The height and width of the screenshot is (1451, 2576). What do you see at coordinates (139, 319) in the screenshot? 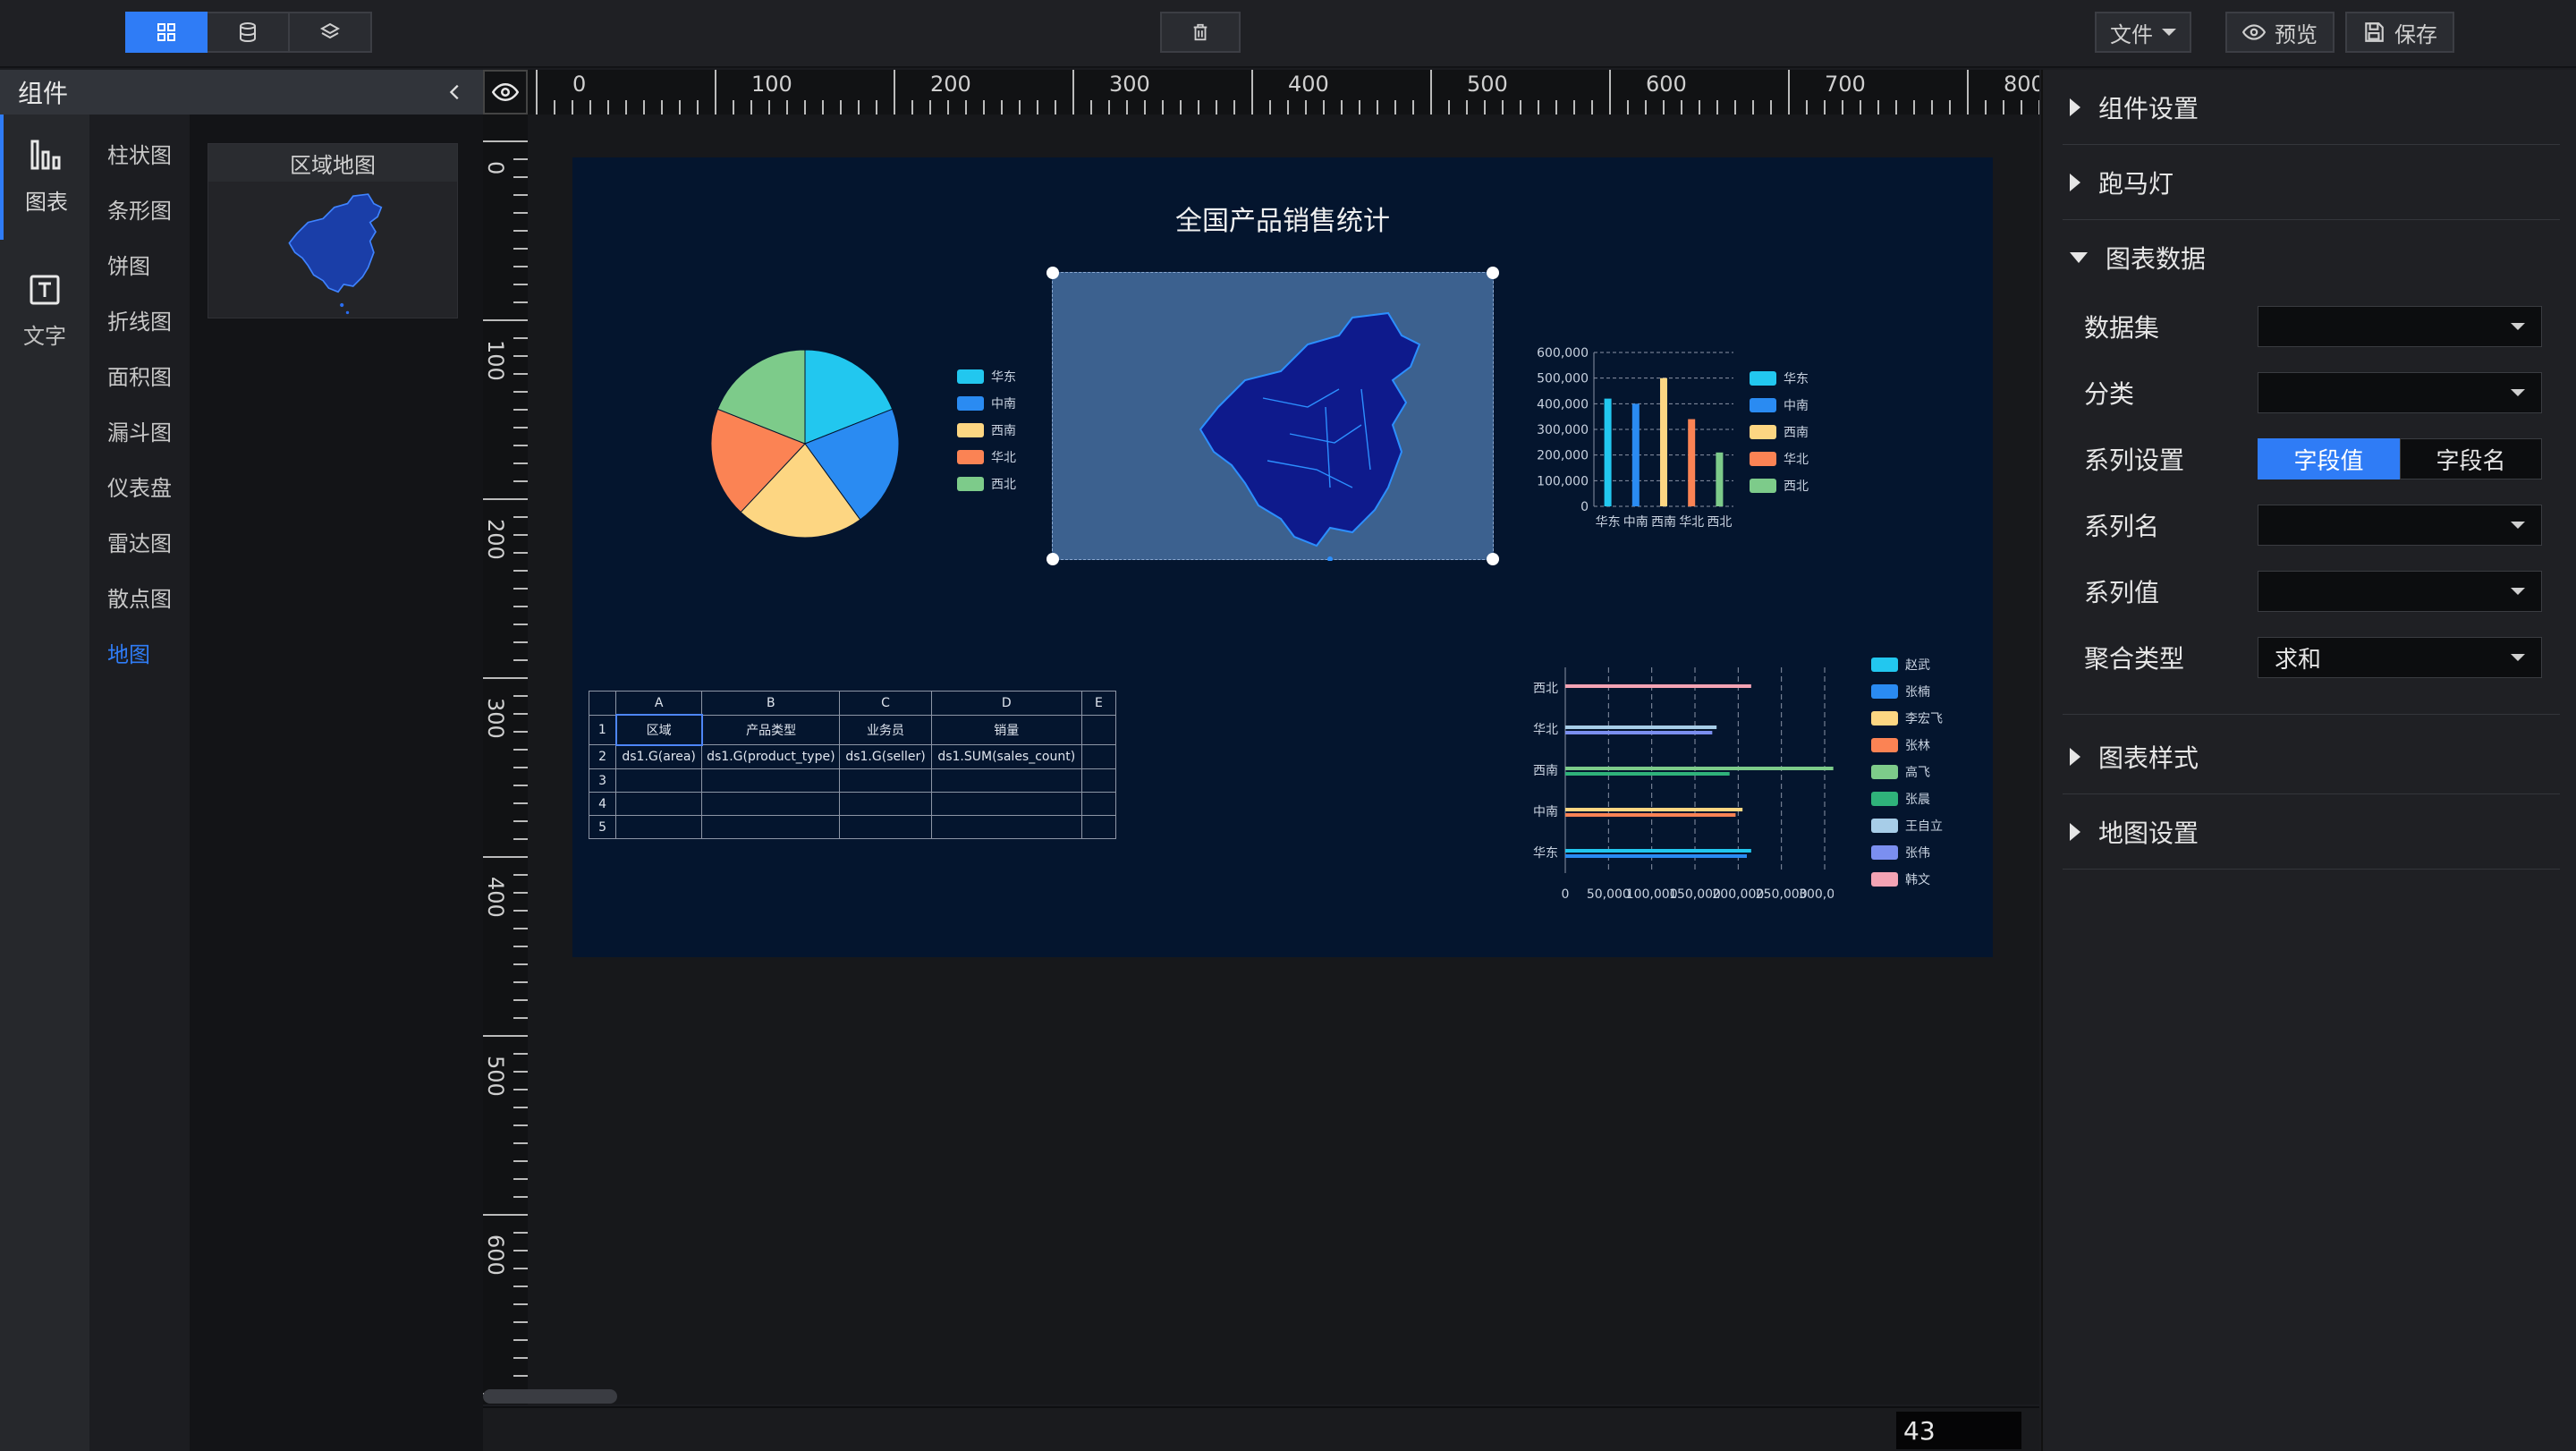
I see `category-line: 折线图` at bounding box center [139, 319].